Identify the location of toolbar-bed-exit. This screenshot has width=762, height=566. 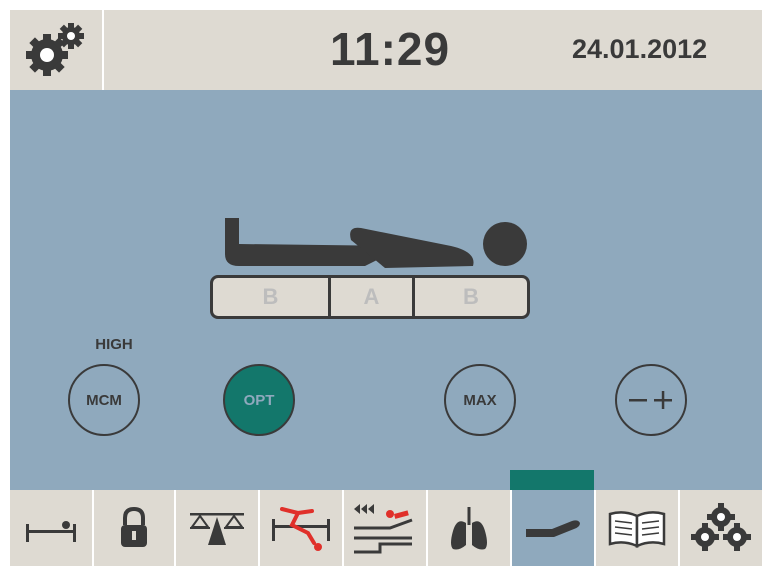
(51, 528).